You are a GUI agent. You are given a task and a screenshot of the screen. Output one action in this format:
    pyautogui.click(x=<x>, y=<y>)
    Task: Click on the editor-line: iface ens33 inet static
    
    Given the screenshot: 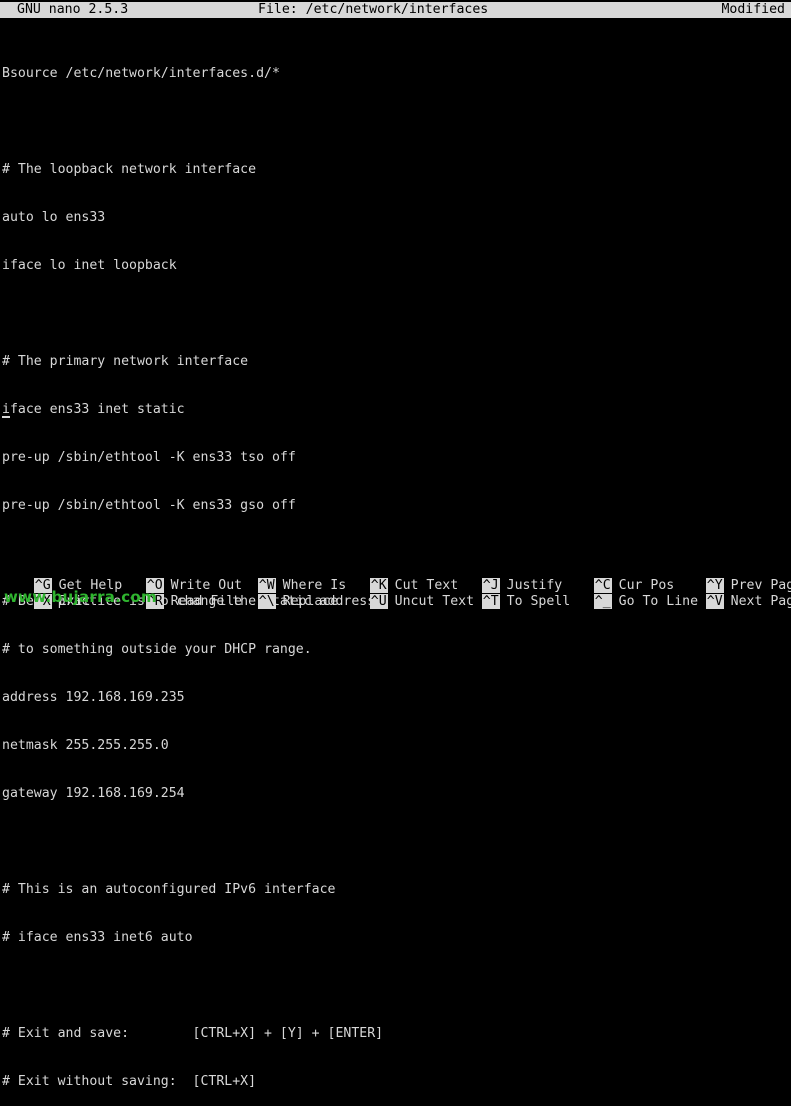 What is the action you would take?
    pyautogui.click(x=93, y=409)
    